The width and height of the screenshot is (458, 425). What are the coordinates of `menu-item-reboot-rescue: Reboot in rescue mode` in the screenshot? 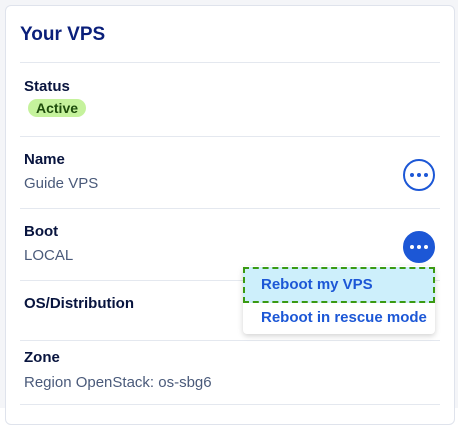 It's located at (339, 318).